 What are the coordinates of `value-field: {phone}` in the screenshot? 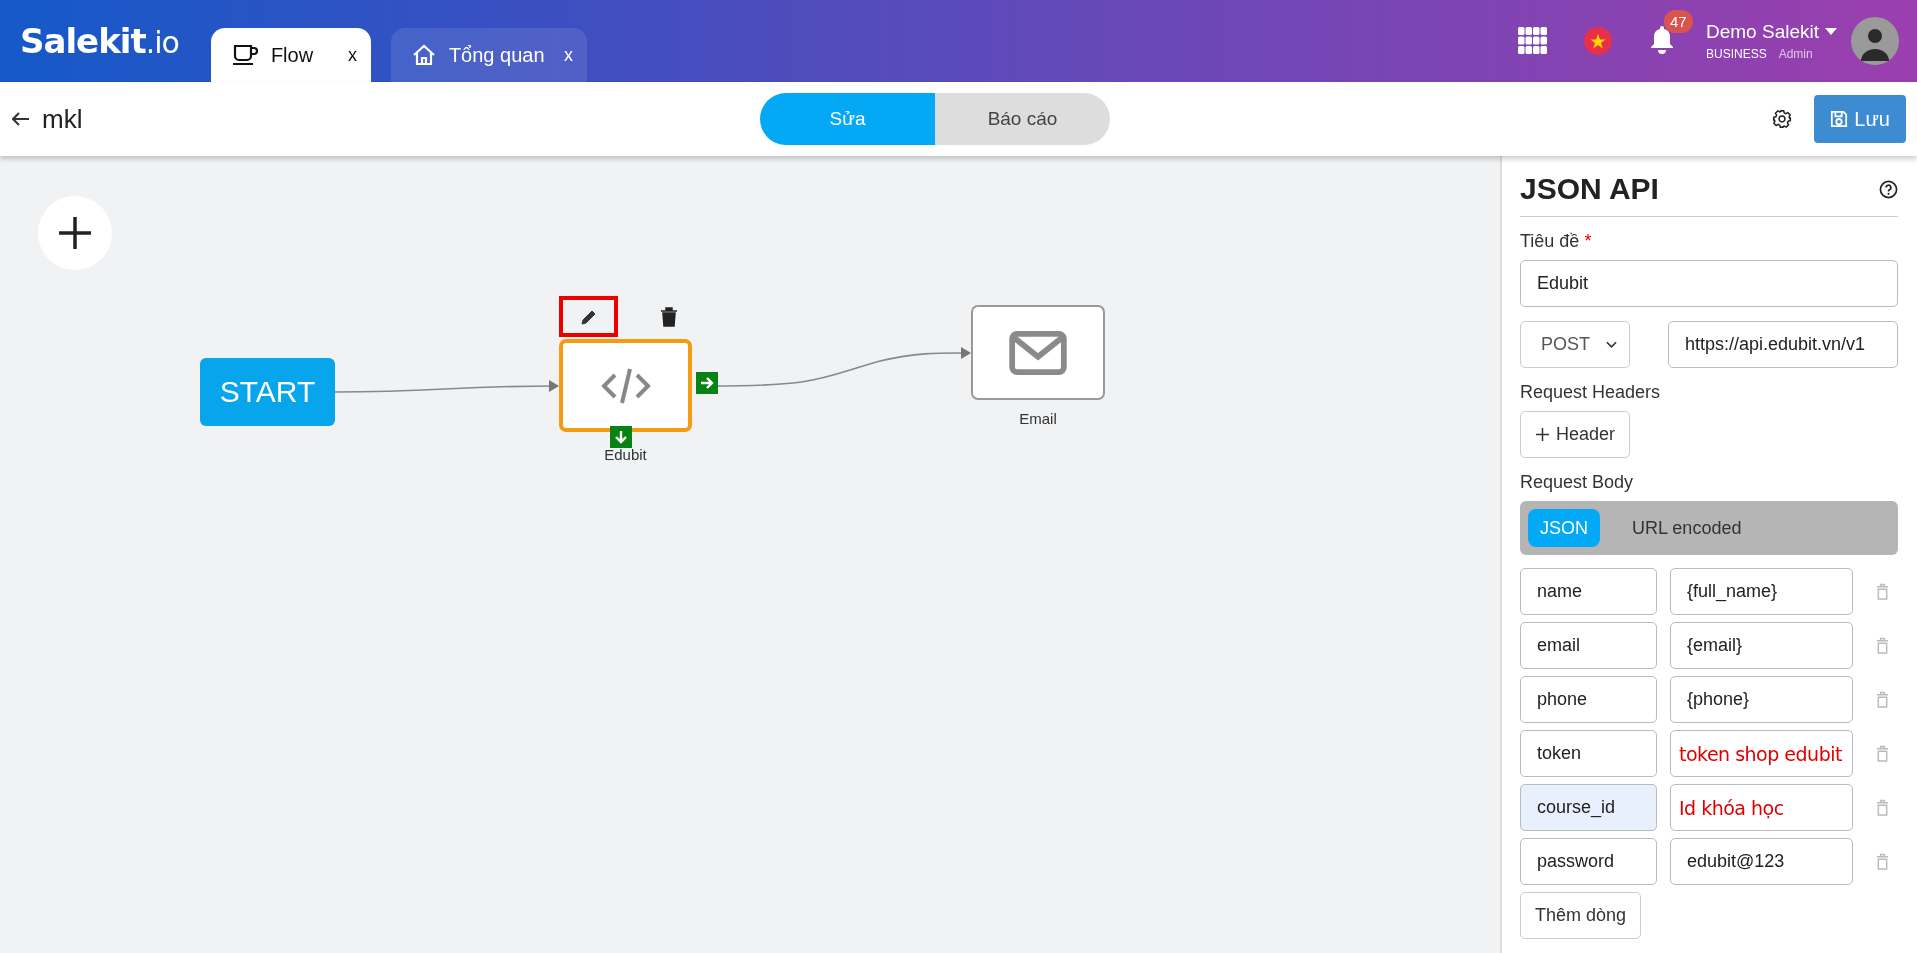 It's located at (1761, 699).